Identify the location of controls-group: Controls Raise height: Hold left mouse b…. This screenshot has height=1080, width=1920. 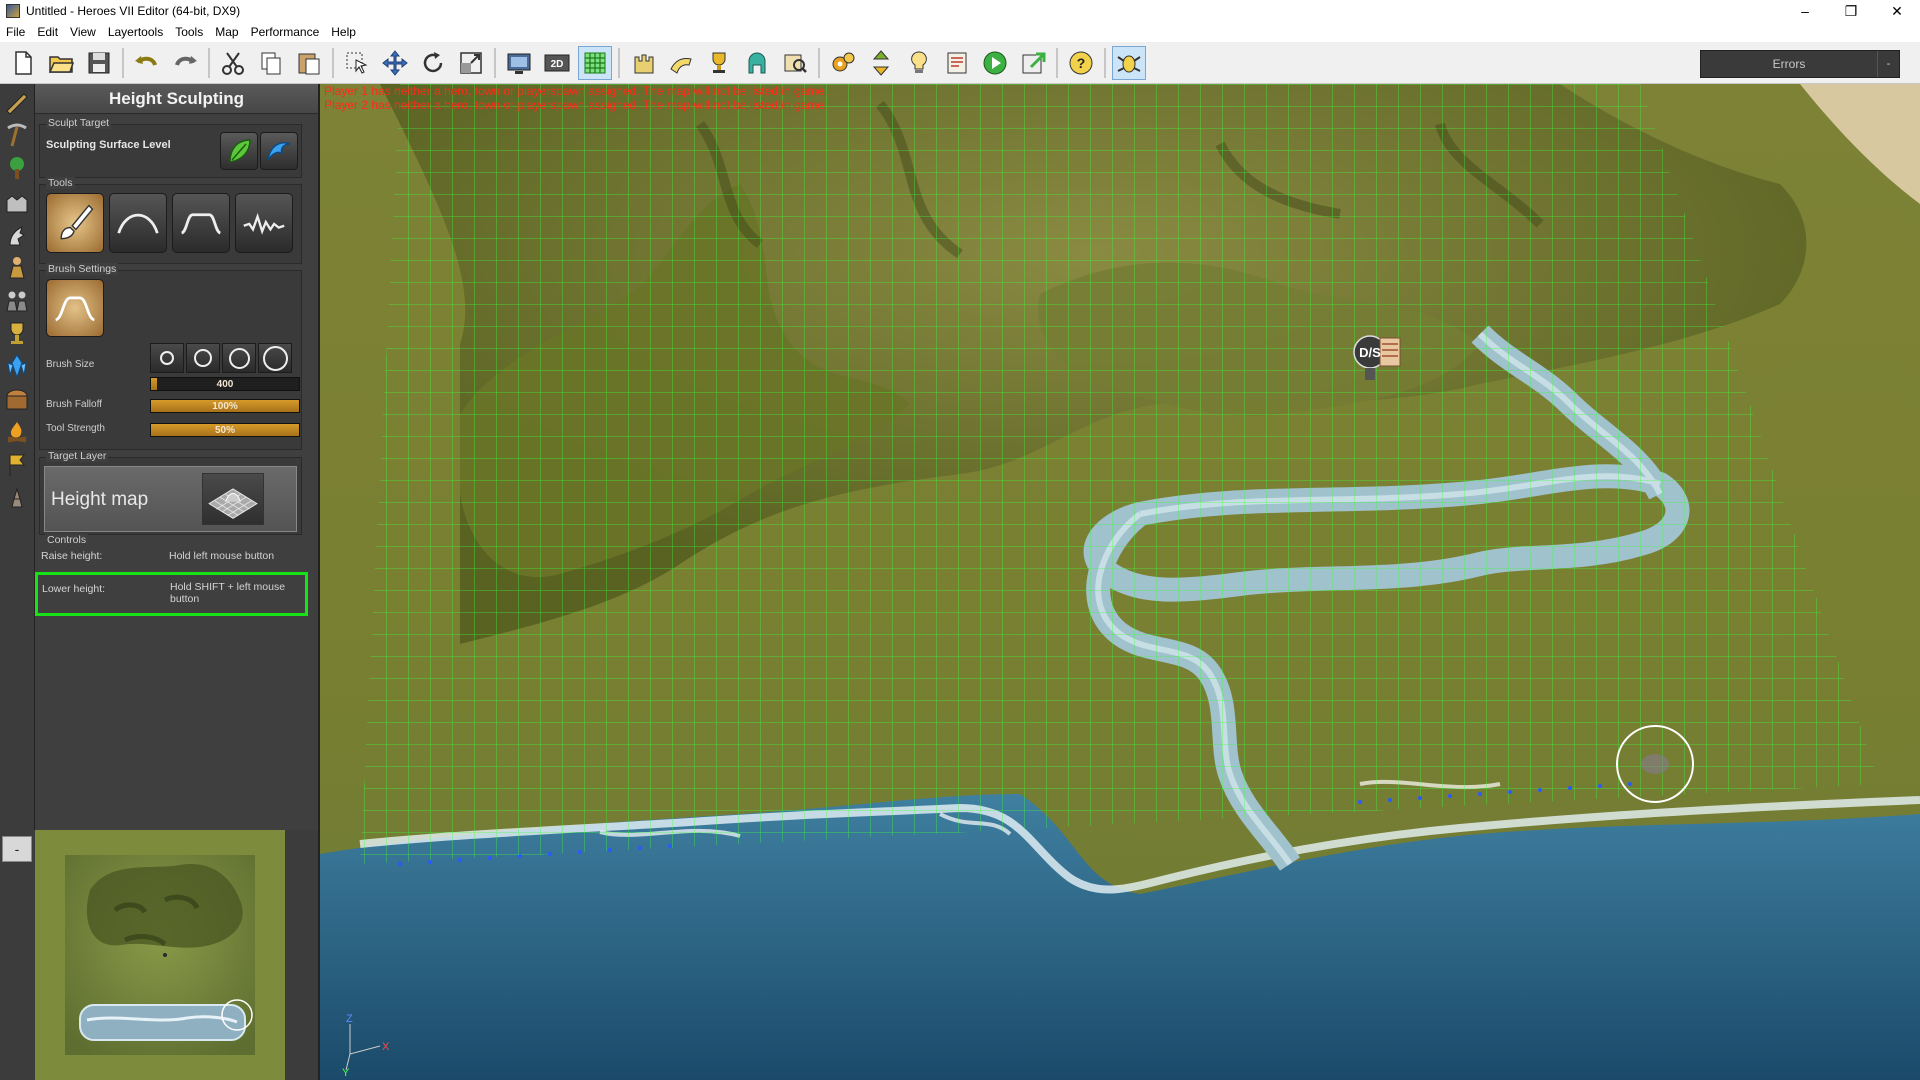
(171, 575).